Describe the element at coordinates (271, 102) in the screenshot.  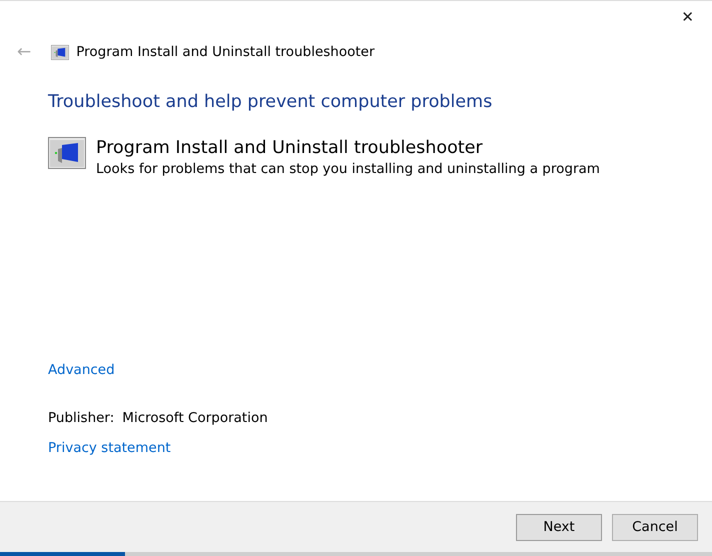
I see `page-heading: Troubleshoot and help prevent computer problems` at that location.